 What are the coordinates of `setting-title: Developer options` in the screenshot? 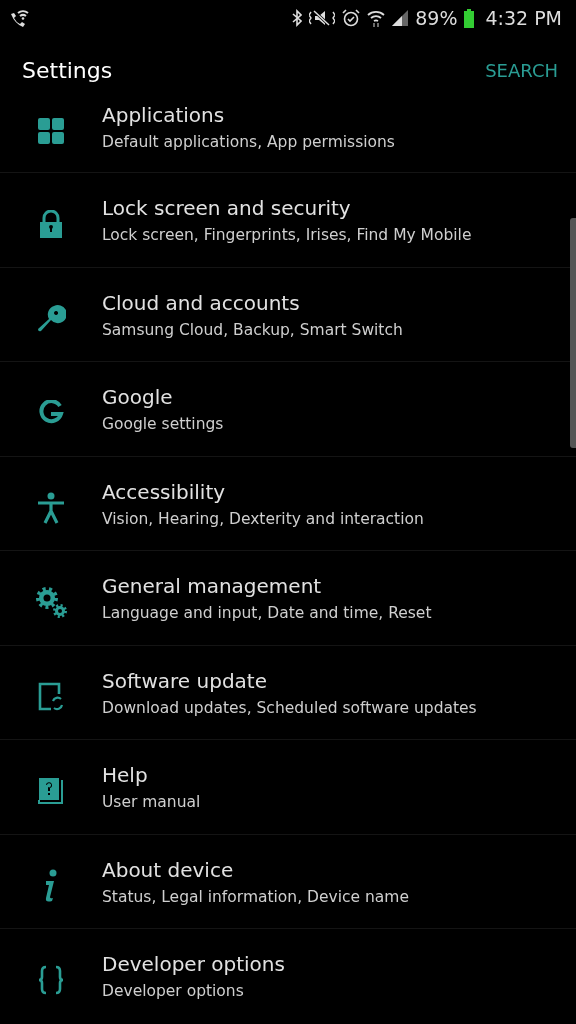 It's located at (193, 964).